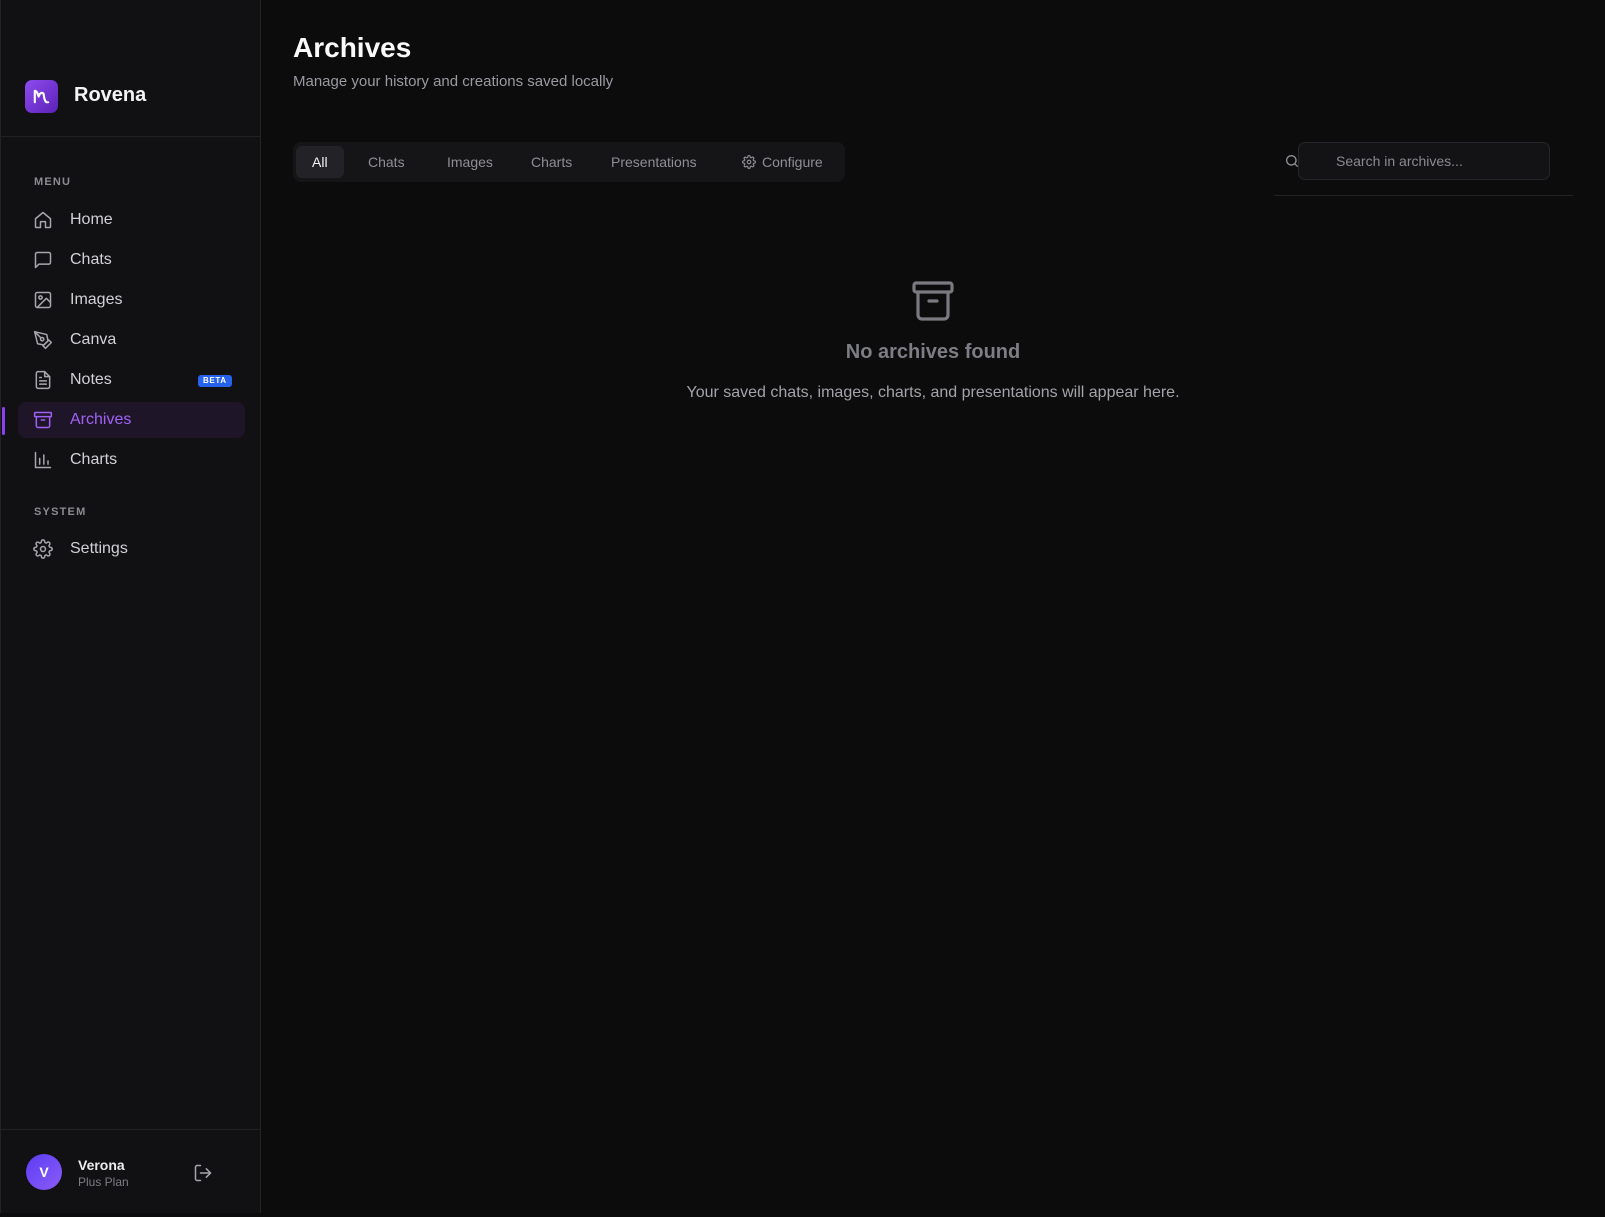 This screenshot has width=1605, height=1217. What do you see at coordinates (130, 1171) in the screenshot?
I see `user-profile: V Verona Plus Plan` at bounding box center [130, 1171].